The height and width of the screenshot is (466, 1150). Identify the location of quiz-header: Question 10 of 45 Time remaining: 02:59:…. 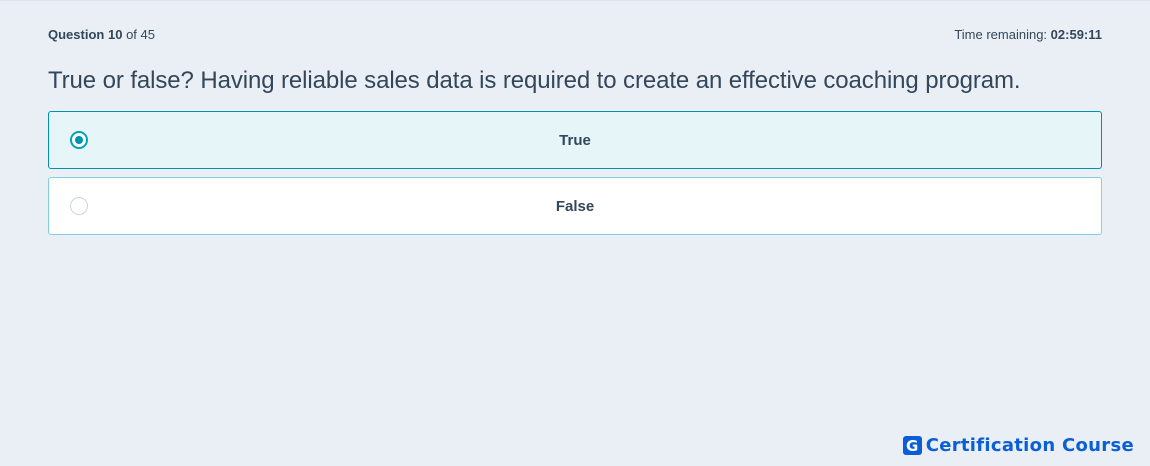
(575, 34).